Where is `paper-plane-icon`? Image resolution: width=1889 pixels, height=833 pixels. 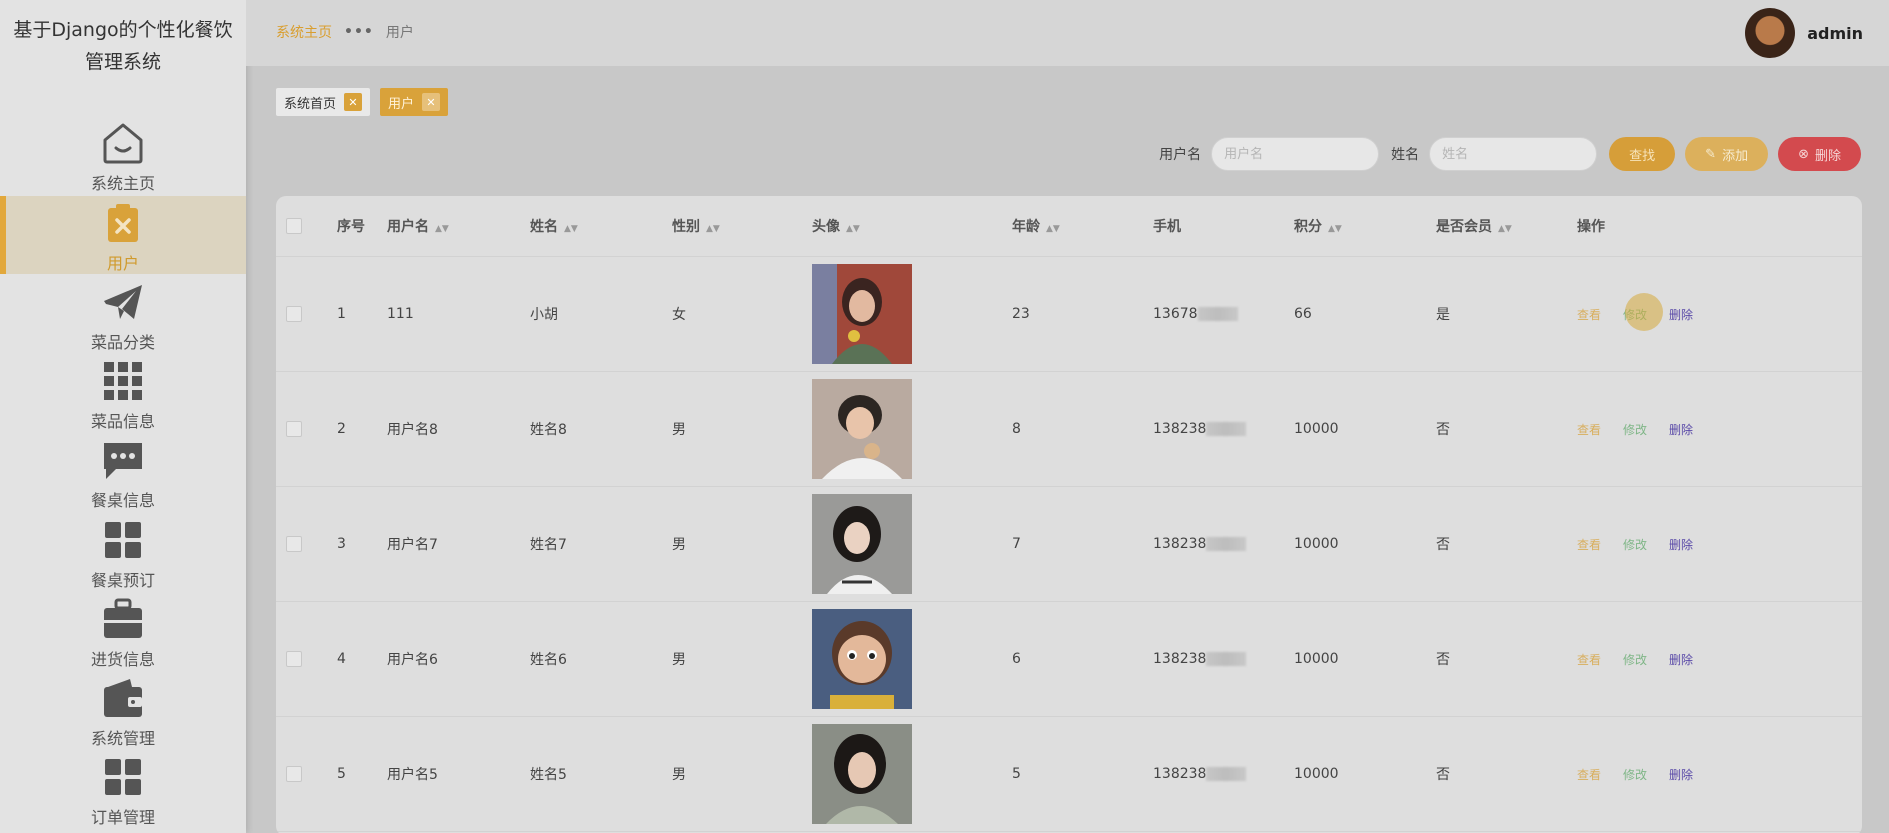
paper-plane-icon is located at coordinates (123, 302).